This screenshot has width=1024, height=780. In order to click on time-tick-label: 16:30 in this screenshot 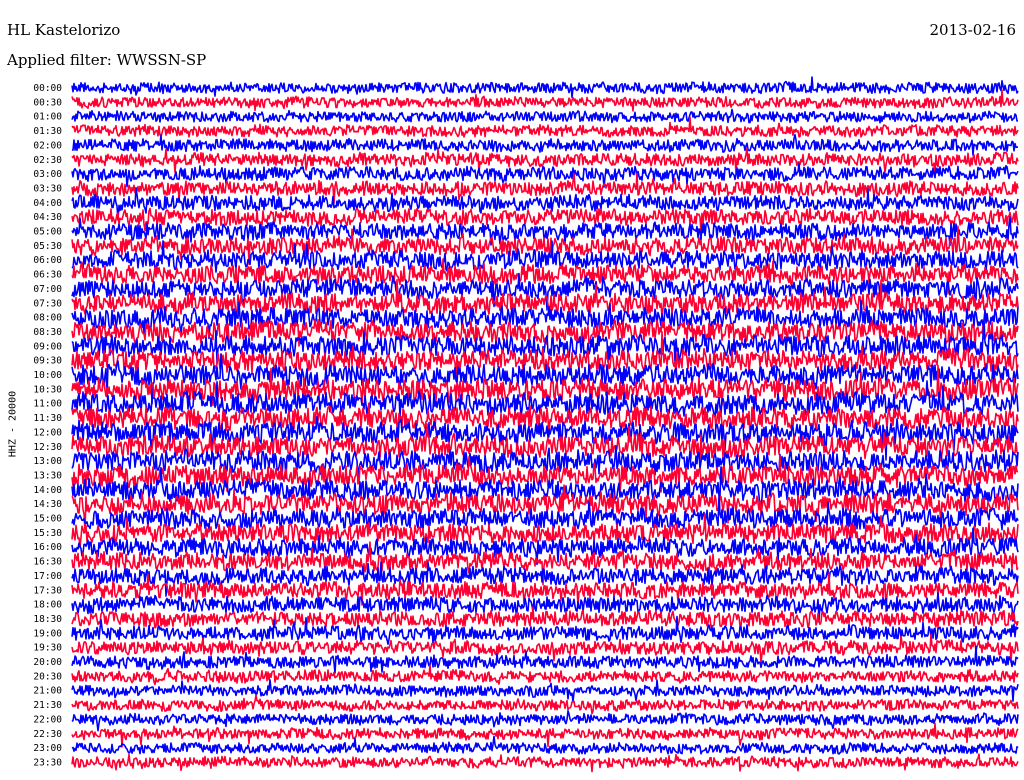, I will do `click(47, 562)`.